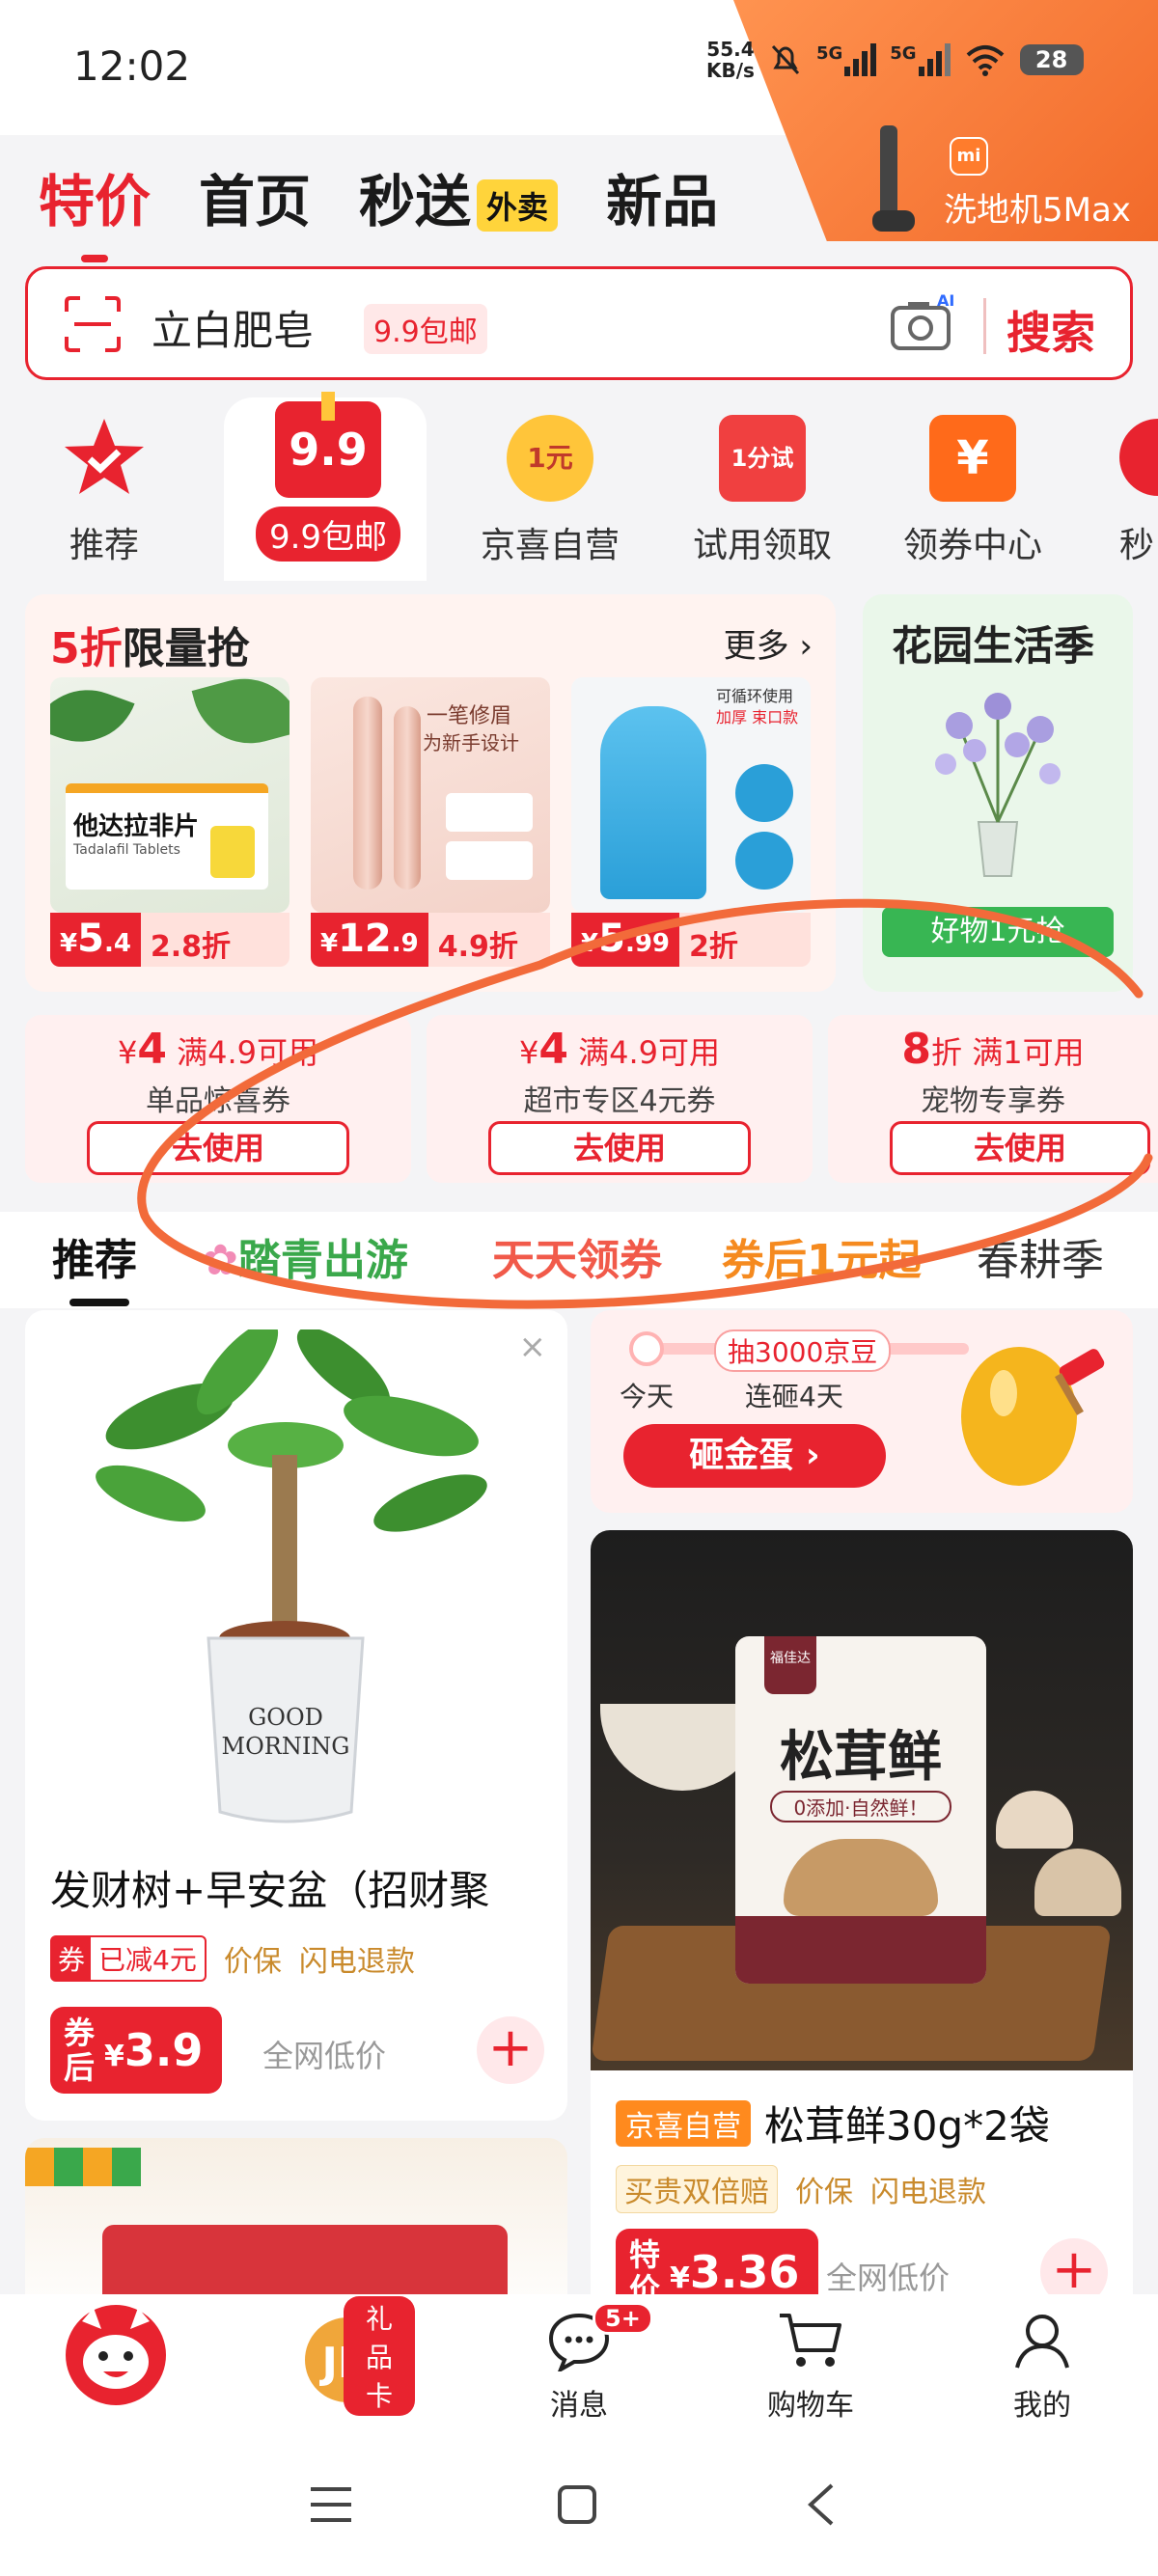 The width and height of the screenshot is (1158, 2576). What do you see at coordinates (662, 197) in the screenshot?
I see `tab-new: 新品` at bounding box center [662, 197].